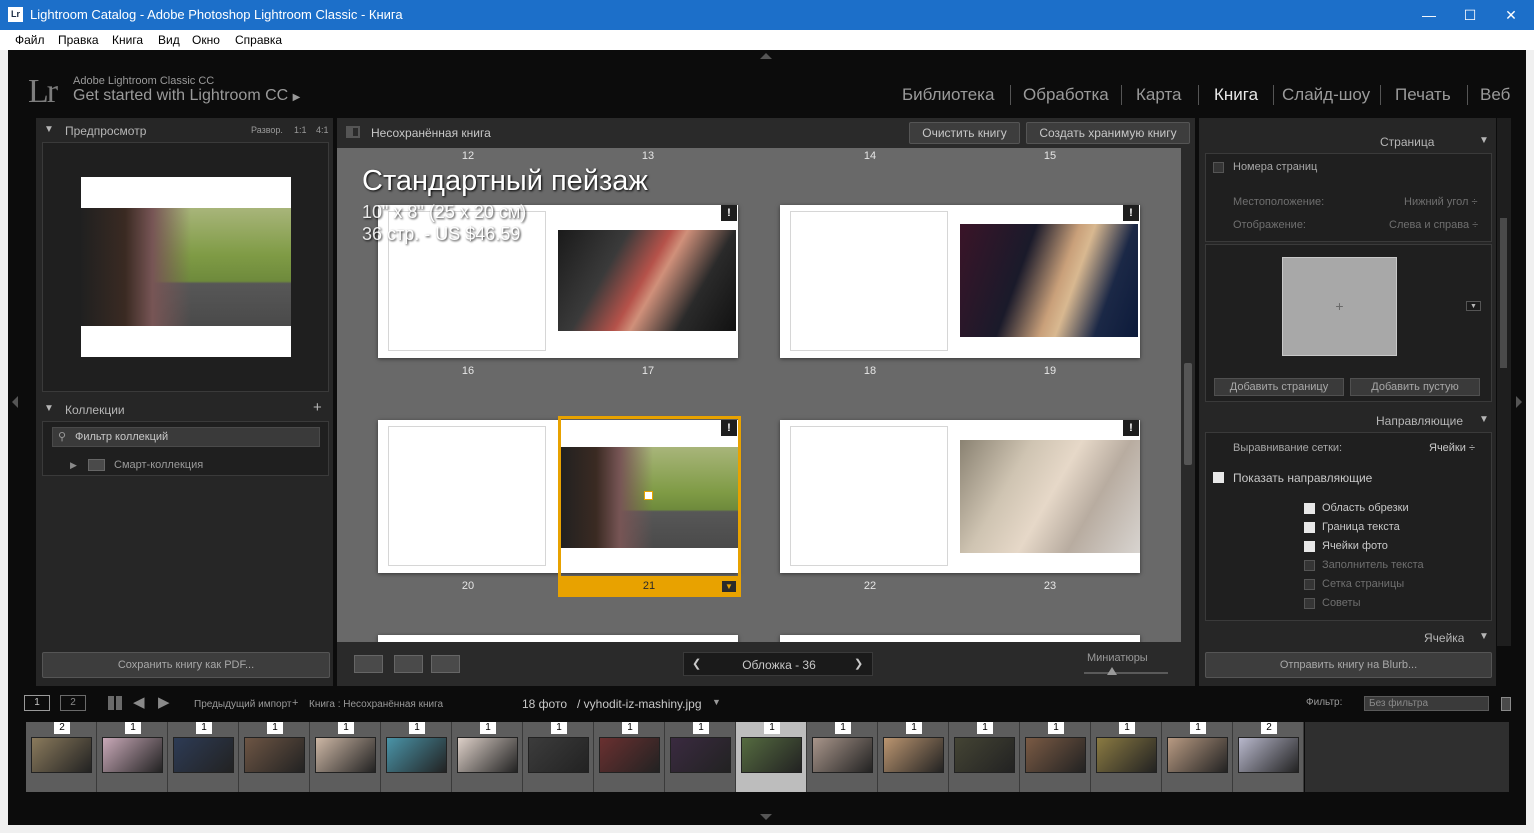 This screenshot has width=1534, height=833. Describe the element at coordinates (49, 129) in the screenshot. I see `preview-toggle-icon: ▼` at that location.